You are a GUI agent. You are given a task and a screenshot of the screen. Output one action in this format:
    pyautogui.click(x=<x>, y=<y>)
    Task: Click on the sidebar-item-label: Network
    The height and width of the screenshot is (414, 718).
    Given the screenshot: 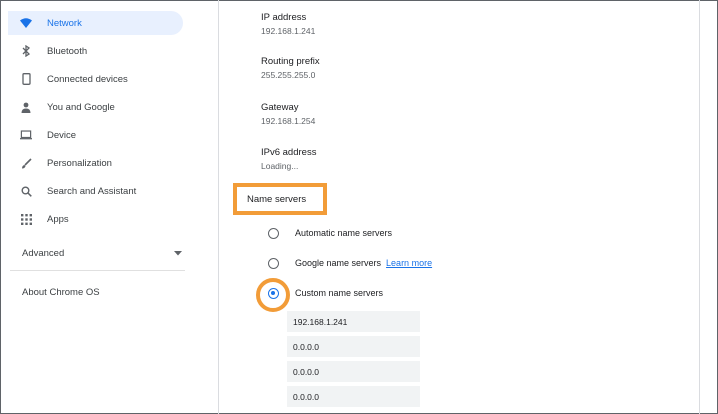 What is the action you would take?
    pyautogui.click(x=64, y=23)
    